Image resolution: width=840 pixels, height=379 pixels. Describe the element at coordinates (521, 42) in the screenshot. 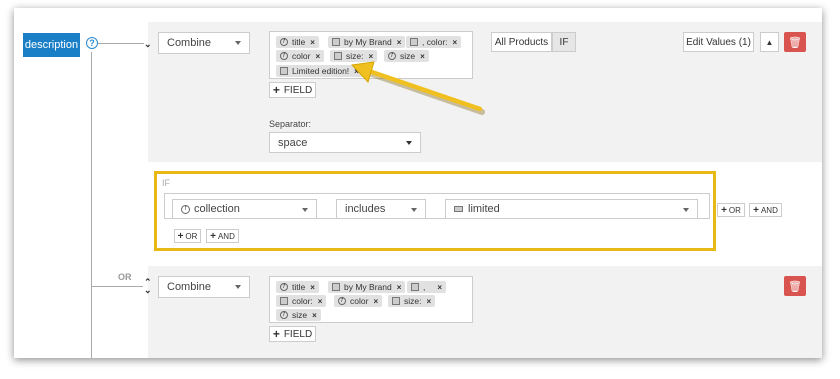

I see `all-products-button: All Products` at that location.